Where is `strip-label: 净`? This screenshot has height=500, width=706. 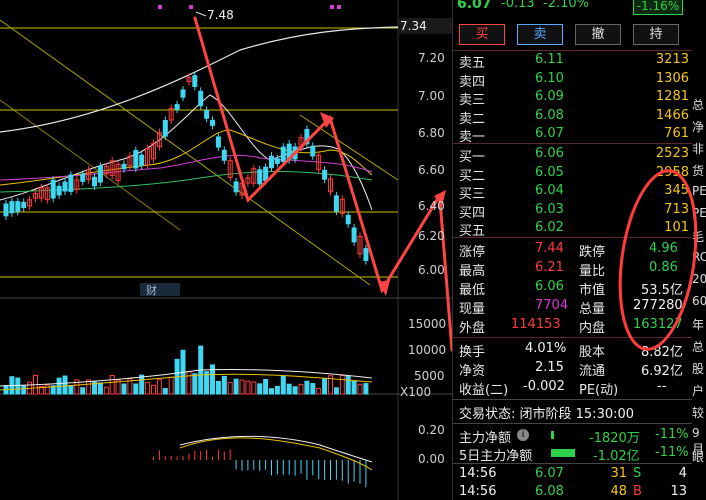 strip-label: 净 is located at coordinates (698, 127).